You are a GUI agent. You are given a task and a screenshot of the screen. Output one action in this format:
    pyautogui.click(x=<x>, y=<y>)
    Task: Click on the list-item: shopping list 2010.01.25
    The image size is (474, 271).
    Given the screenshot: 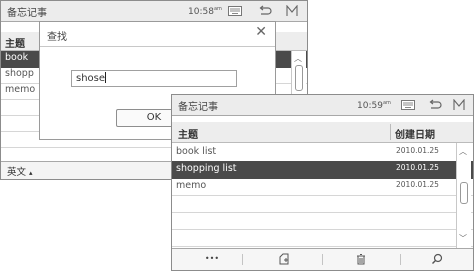 What is the action you would take?
    pyautogui.click(x=322, y=170)
    